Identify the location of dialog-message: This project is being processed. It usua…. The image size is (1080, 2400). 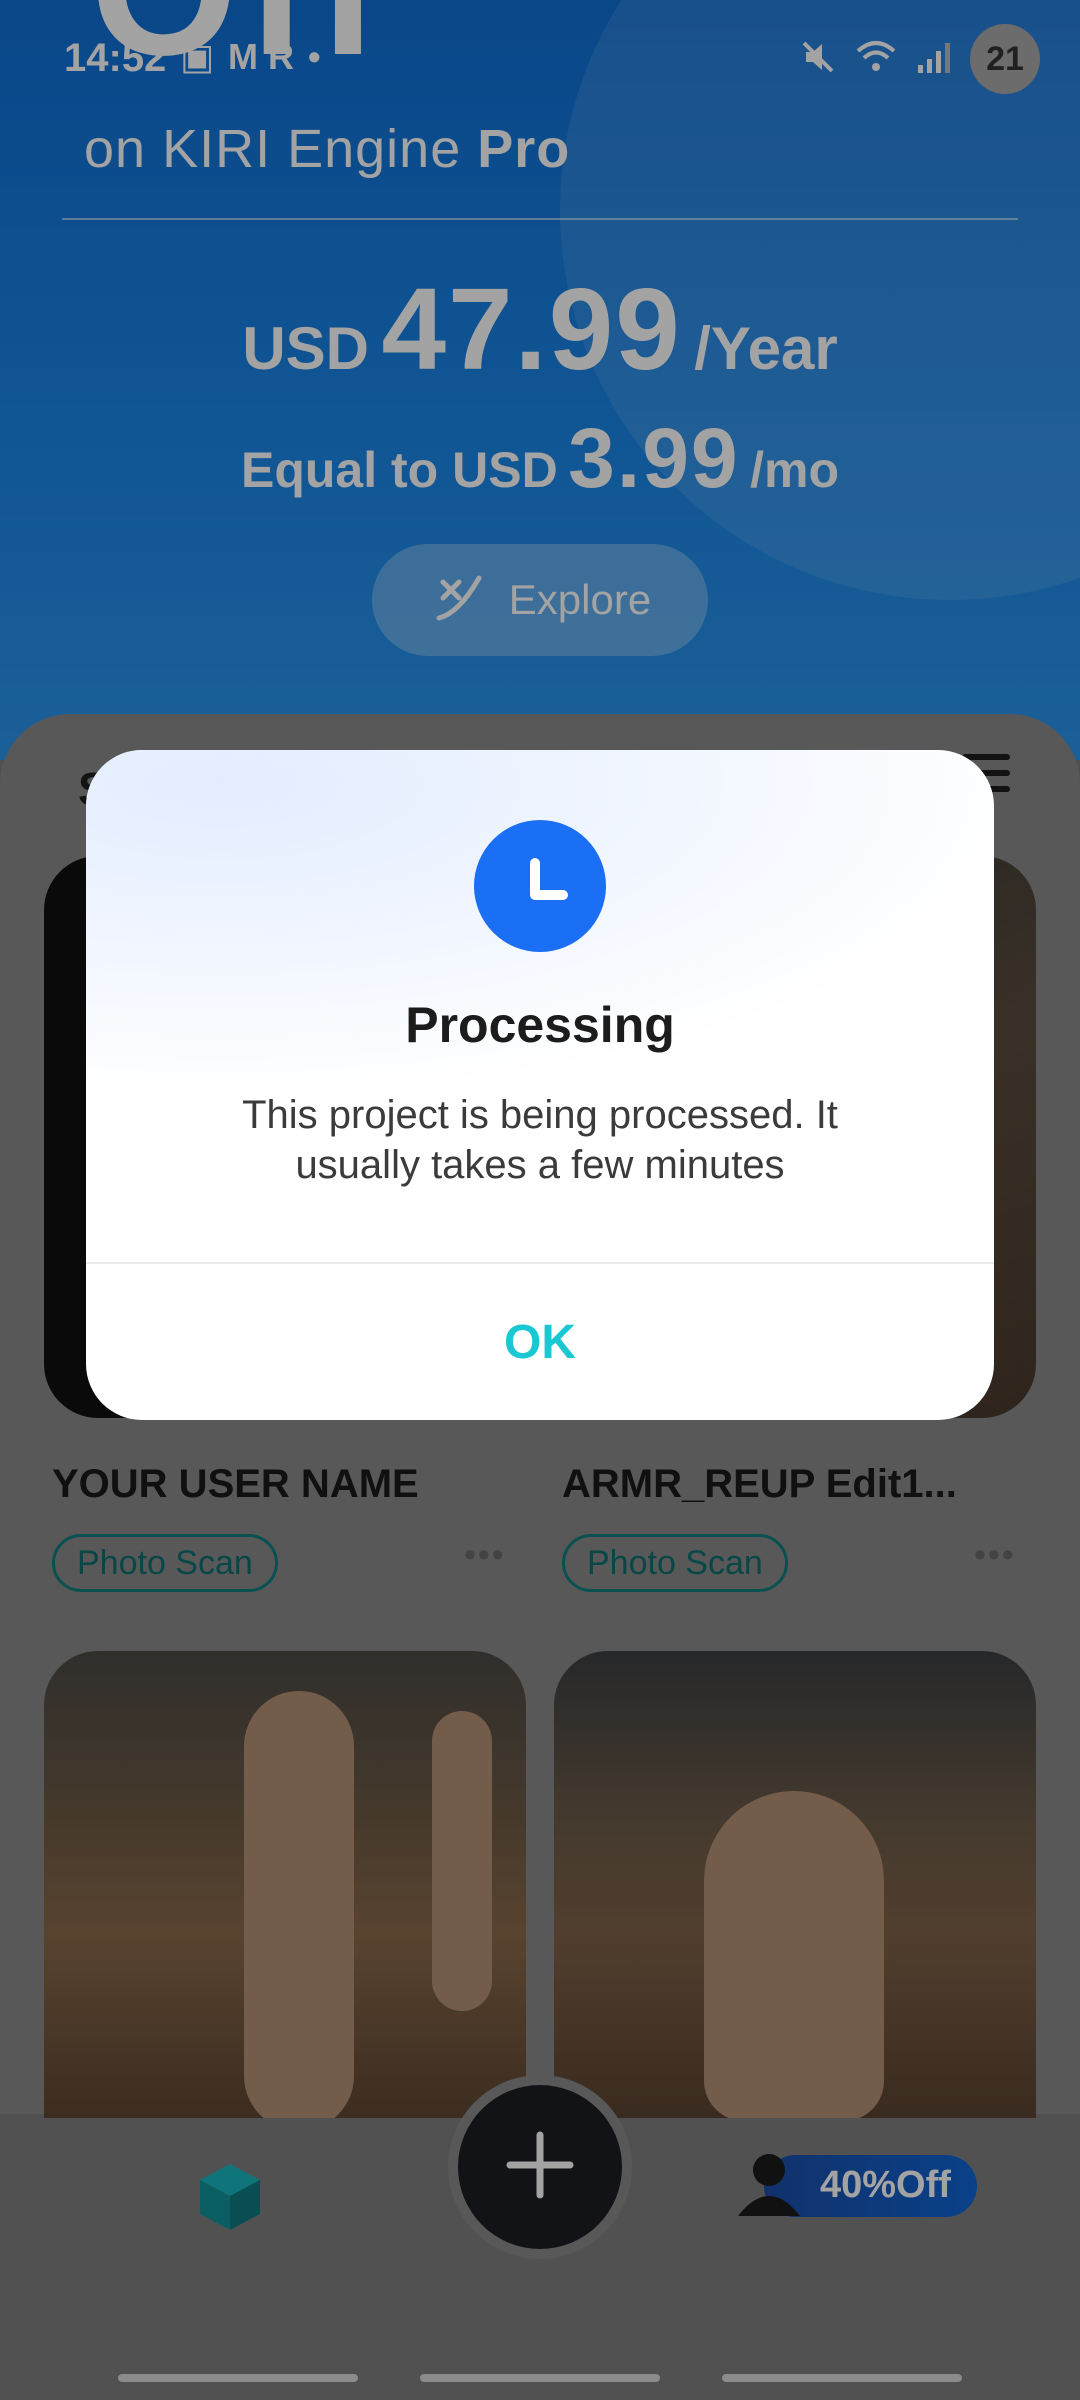
(540, 1140).